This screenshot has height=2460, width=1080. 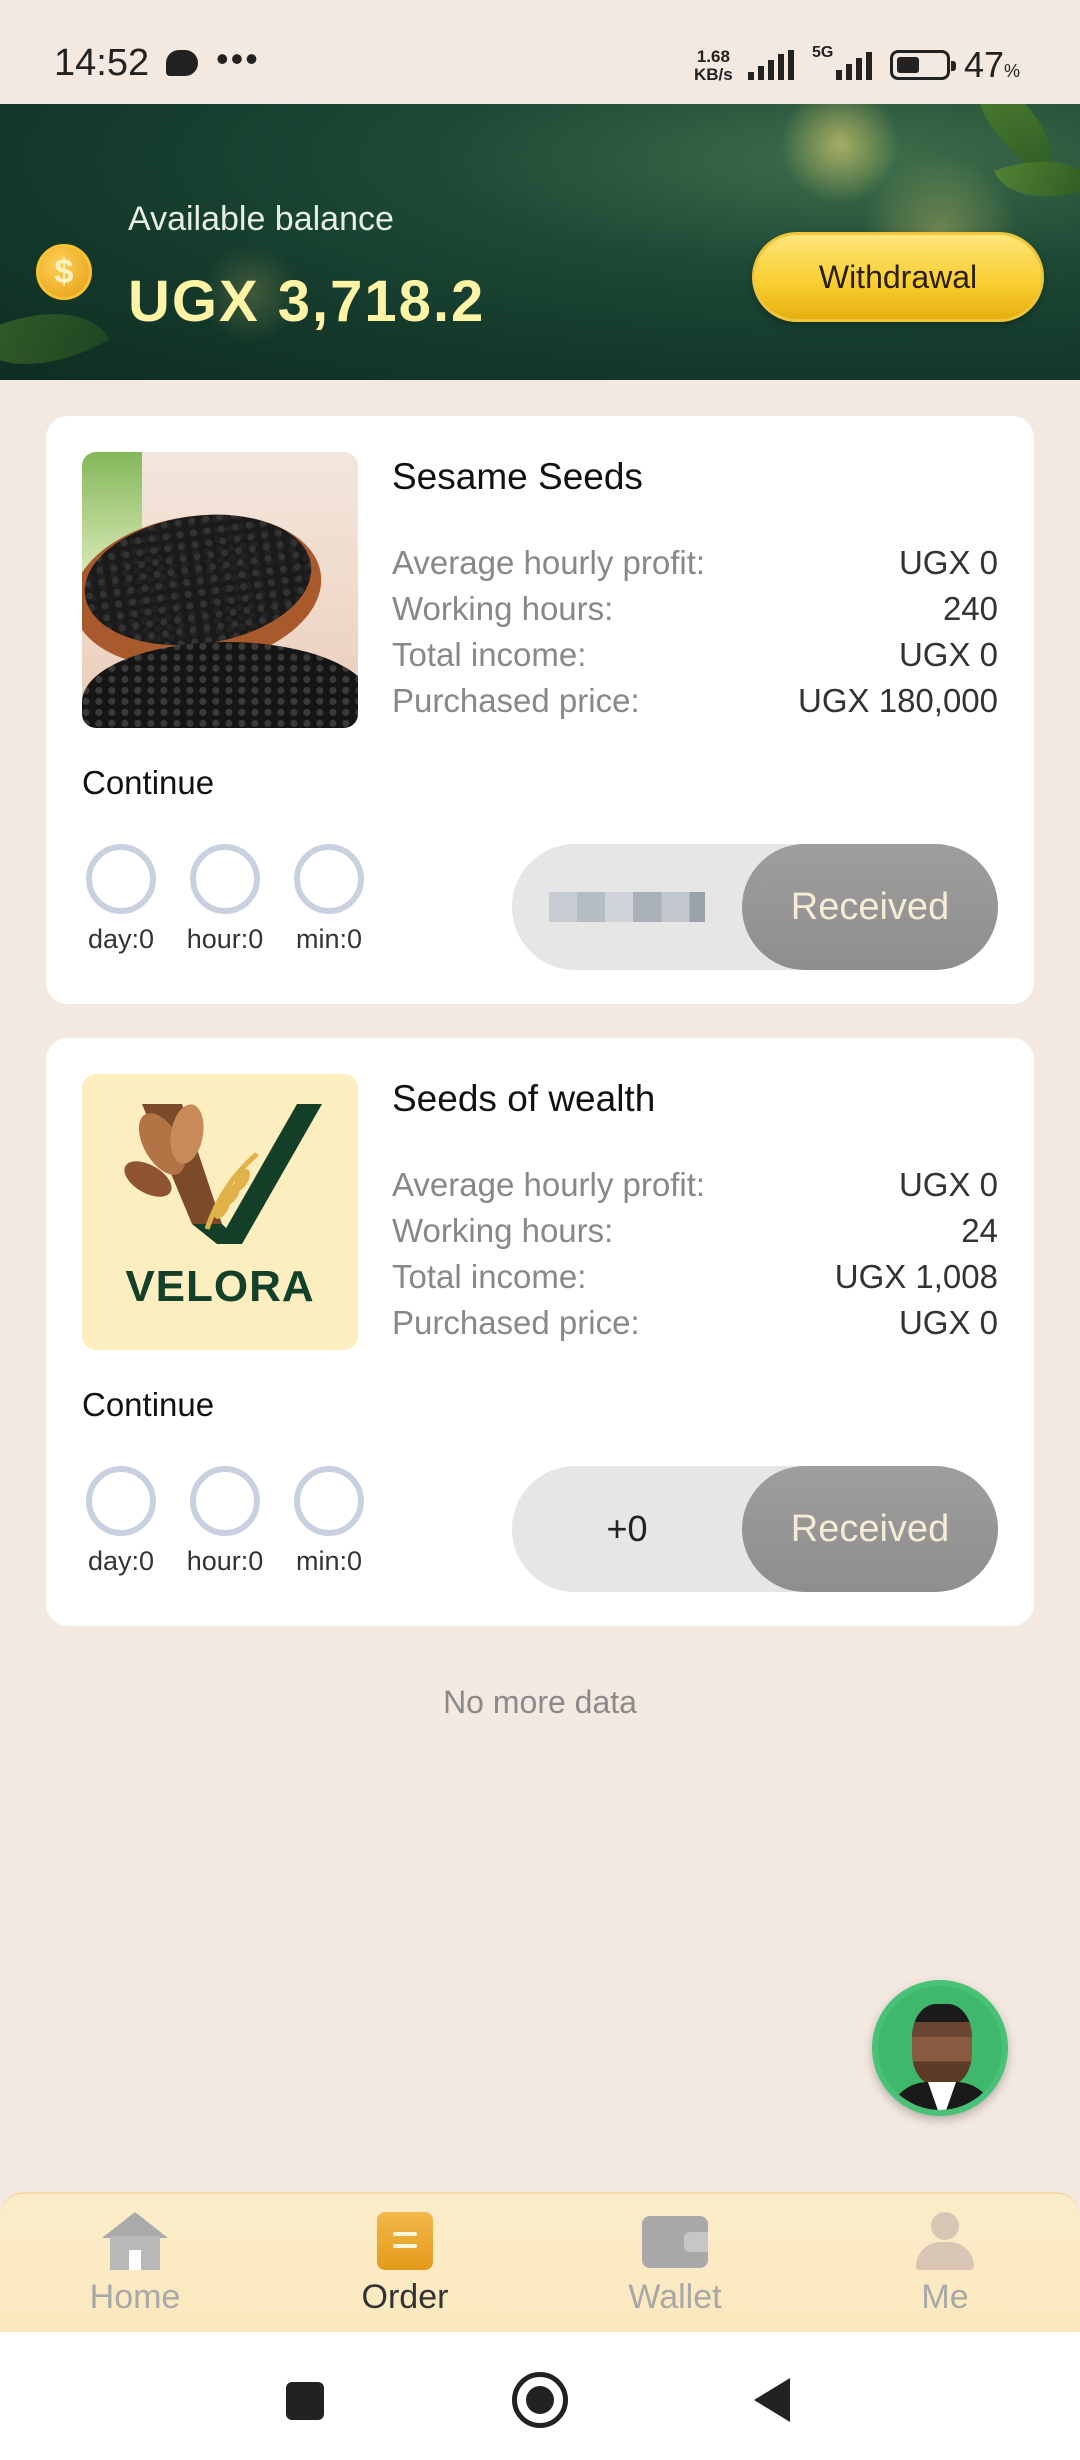 What do you see at coordinates (772, 2400) in the screenshot?
I see `back-icon` at bounding box center [772, 2400].